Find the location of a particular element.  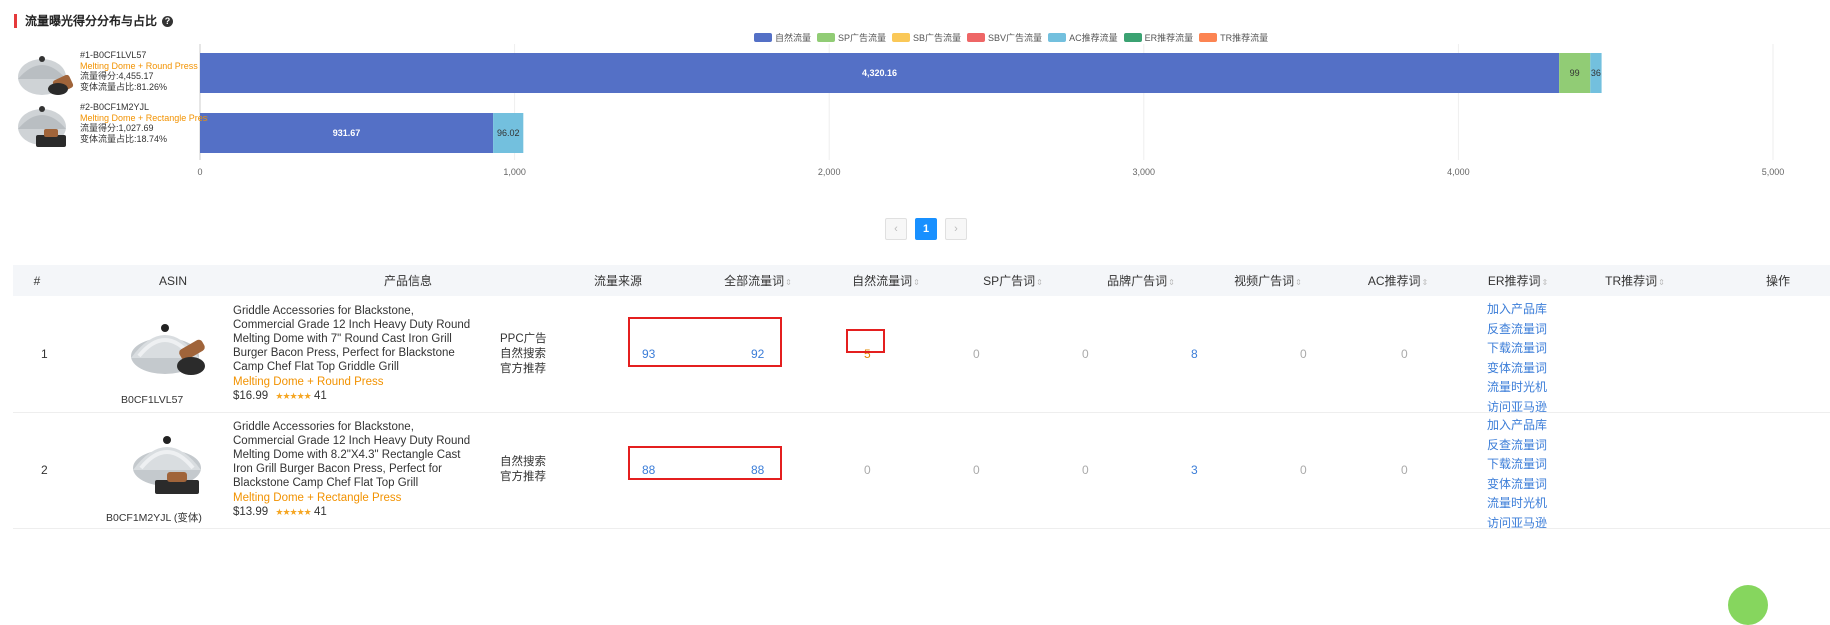

row-asin: B0CF1LVL57 is located at coordinates (152, 400).